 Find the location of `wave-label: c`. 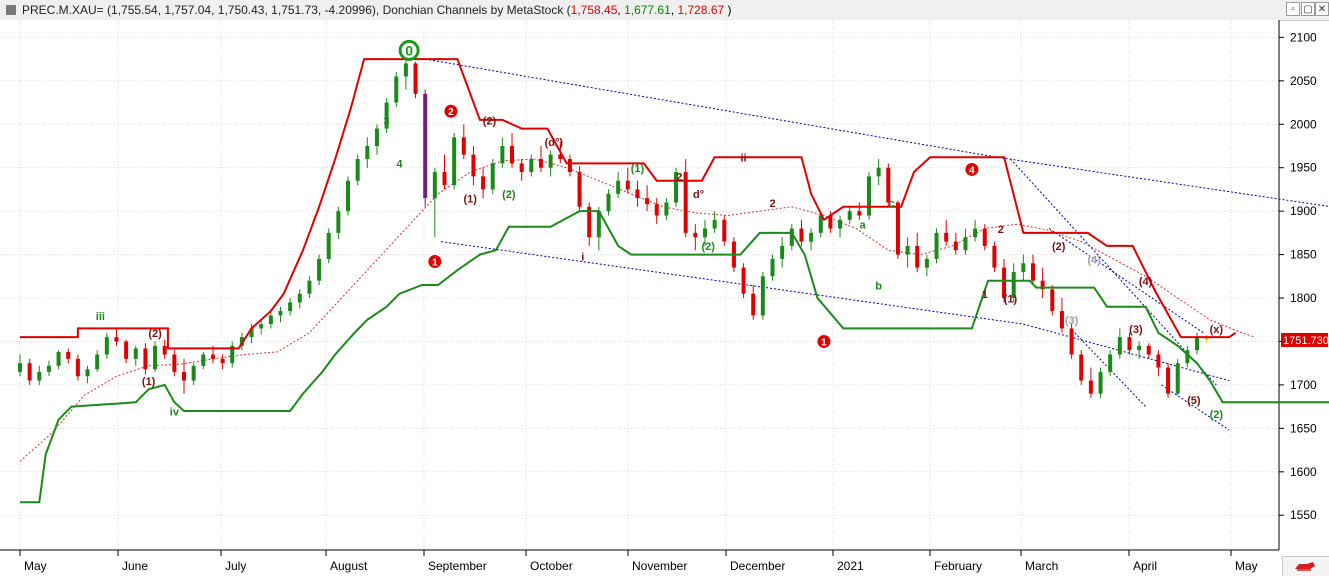

wave-label: c is located at coordinates (891, 204).